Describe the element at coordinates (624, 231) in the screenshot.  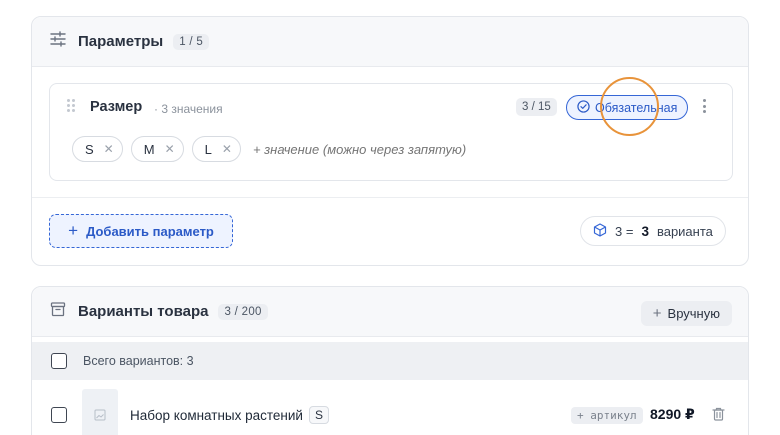
I see `variants-formula: 3 =` at that location.